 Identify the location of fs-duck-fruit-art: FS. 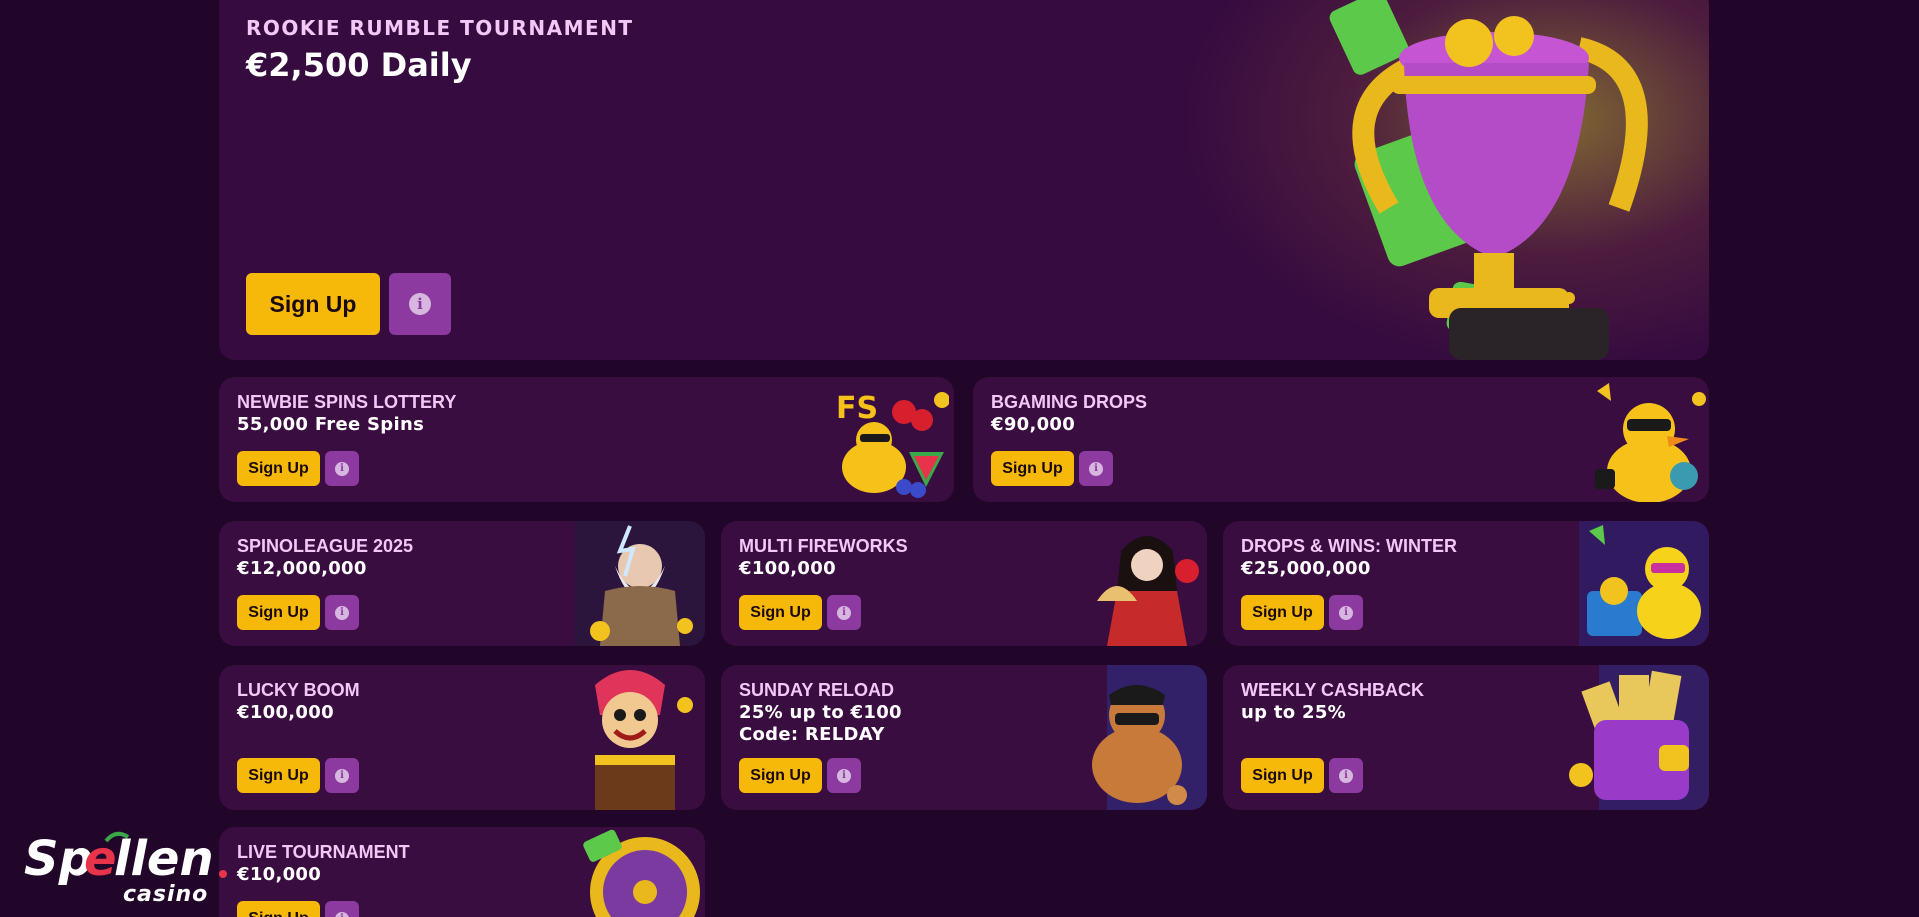
(892, 444).